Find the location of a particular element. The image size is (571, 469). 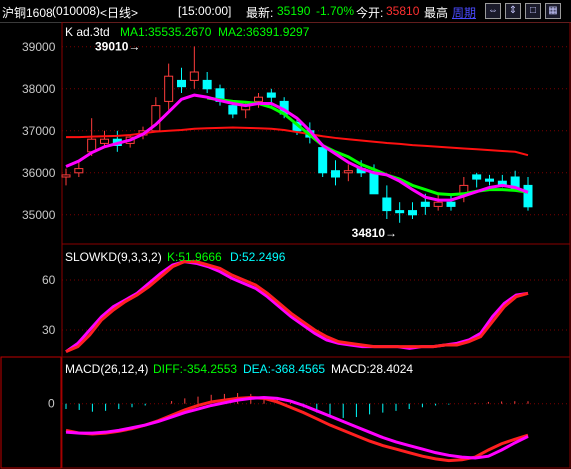

open-label: 今开: is located at coordinates (370, 13).